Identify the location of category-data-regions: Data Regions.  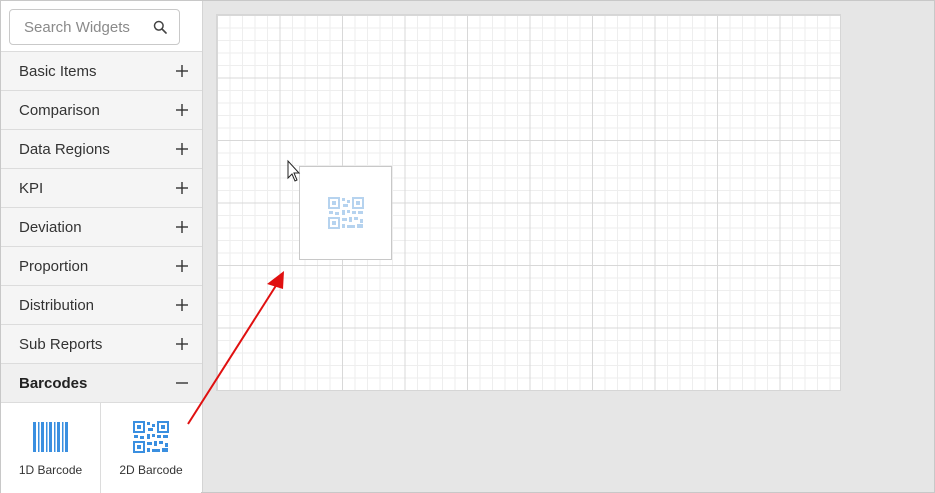
(101, 149).